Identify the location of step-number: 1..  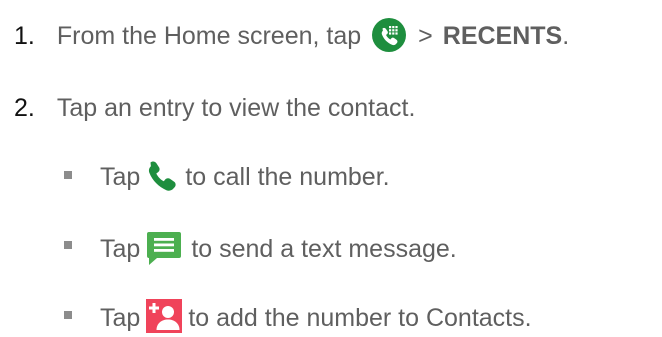
(24, 36).